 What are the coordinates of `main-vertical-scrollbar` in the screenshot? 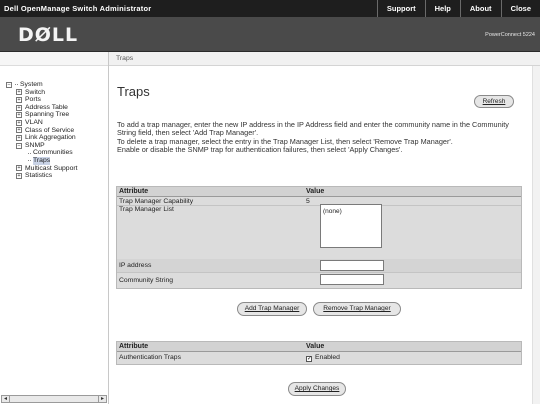 It's located at (536, 235).